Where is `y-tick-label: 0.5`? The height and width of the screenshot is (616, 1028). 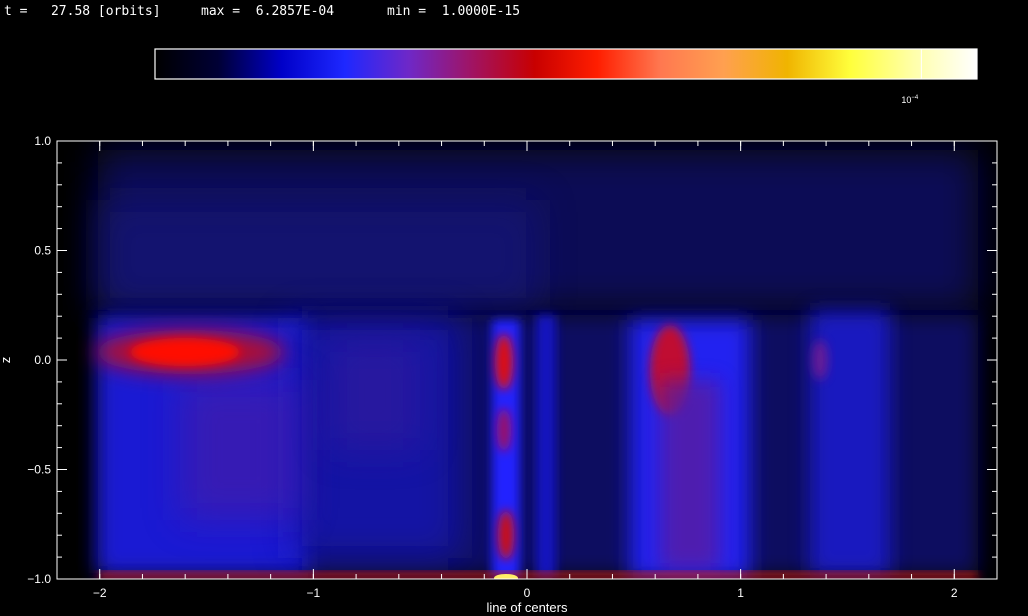
y-tick-label: 0.5 is located at coordinates (42, 251).